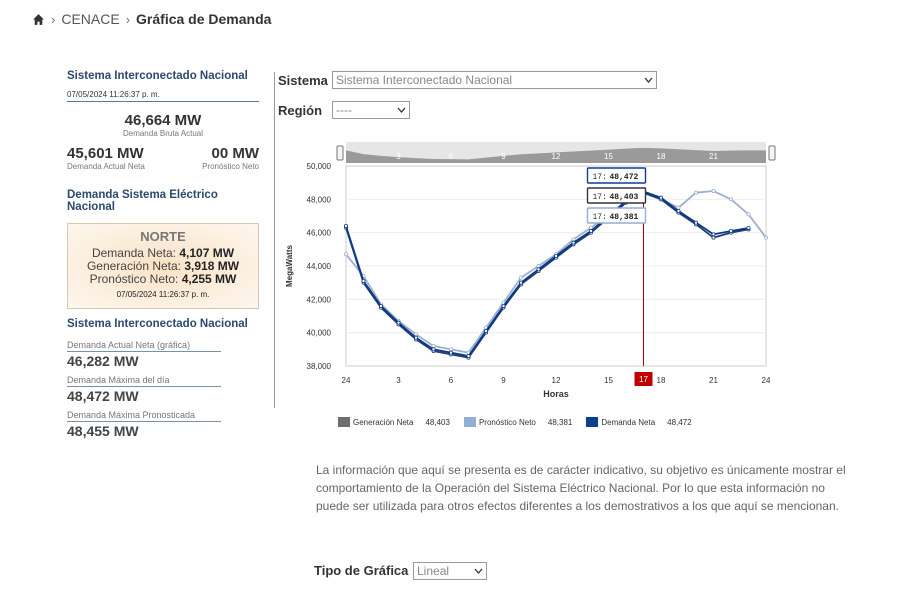 Image resolution: width=900 pixels, height=607 pixels. I want to click on y-tick-label: 46,000, so click(319, 233).